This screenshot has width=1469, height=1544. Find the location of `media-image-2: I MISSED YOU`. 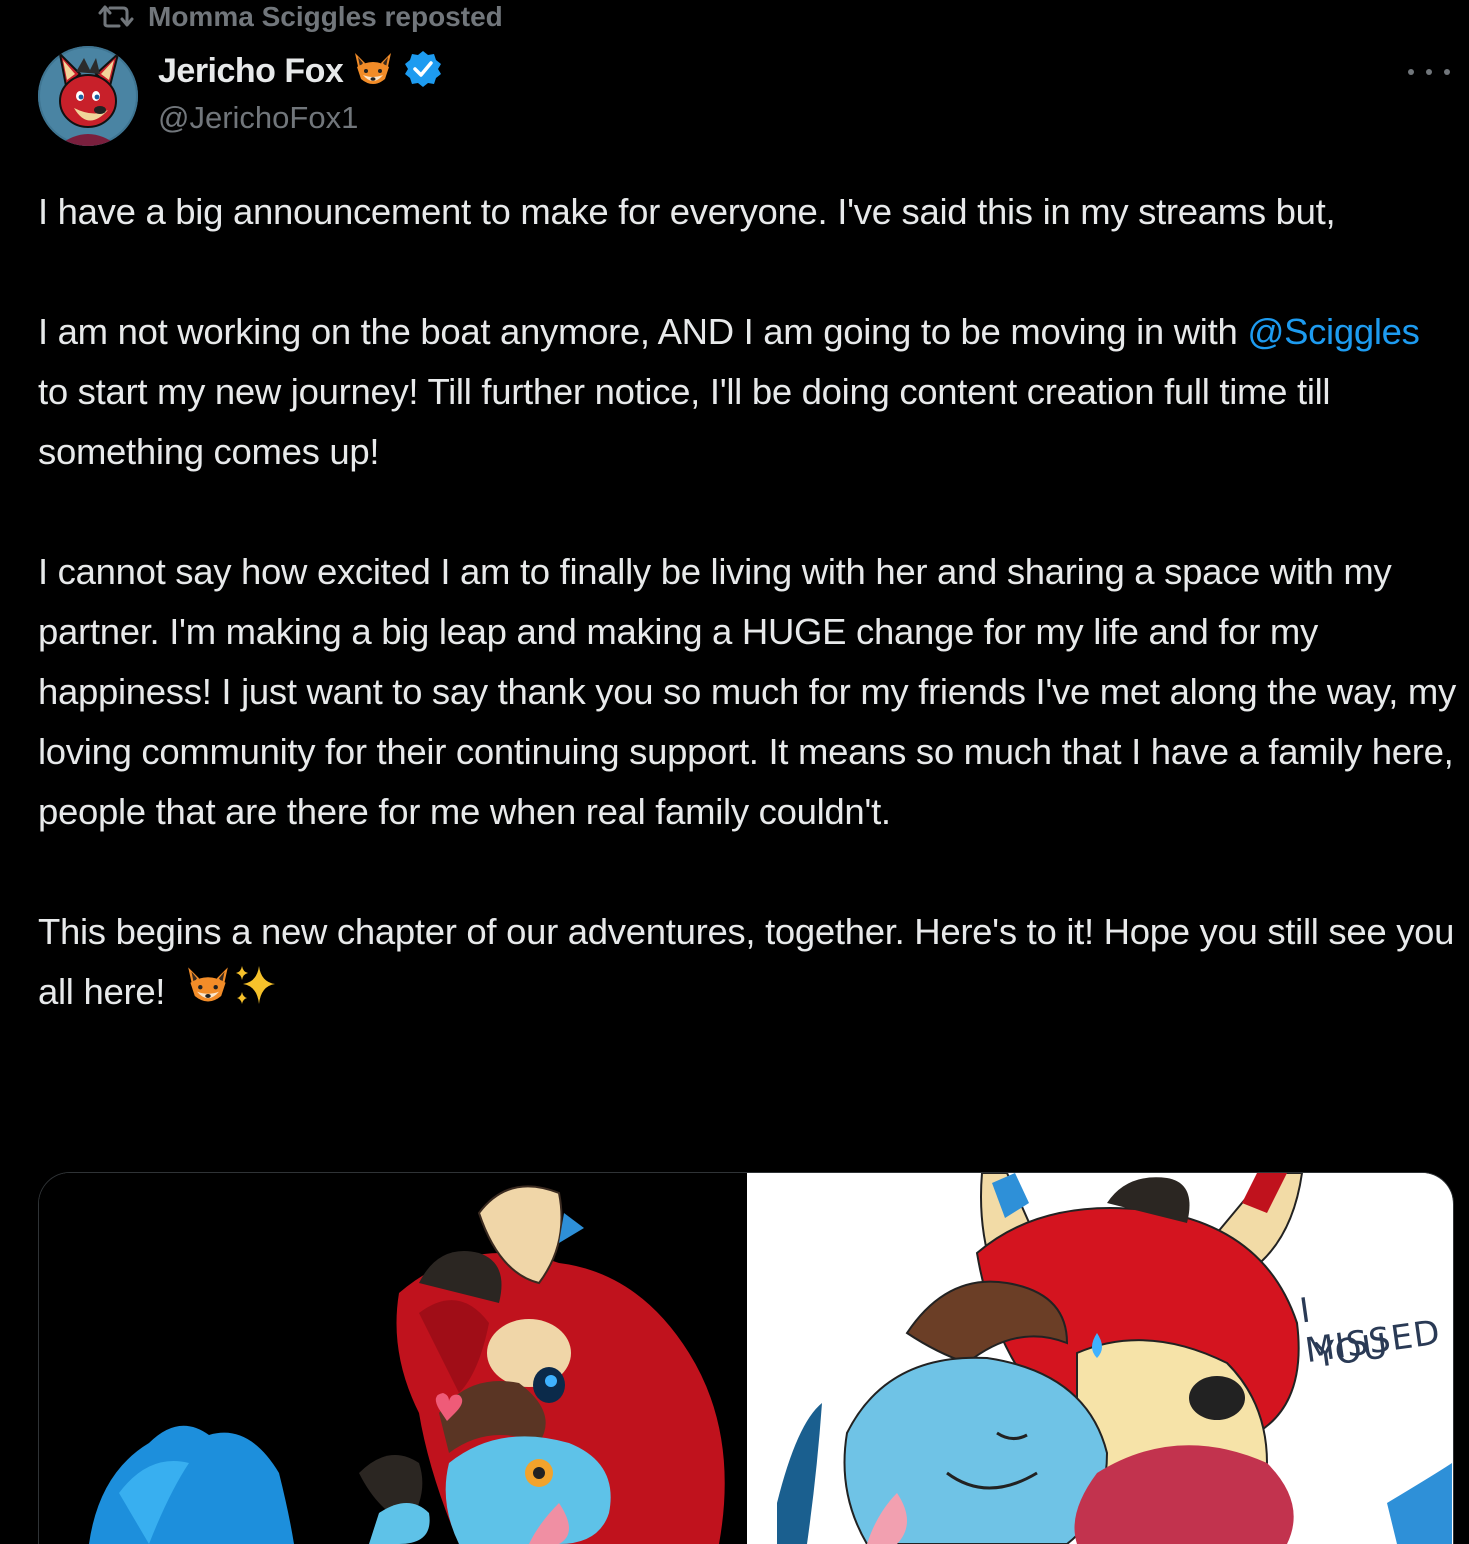

media-image-2: I MISSED YOU is located at coordinates (1100, 1358).